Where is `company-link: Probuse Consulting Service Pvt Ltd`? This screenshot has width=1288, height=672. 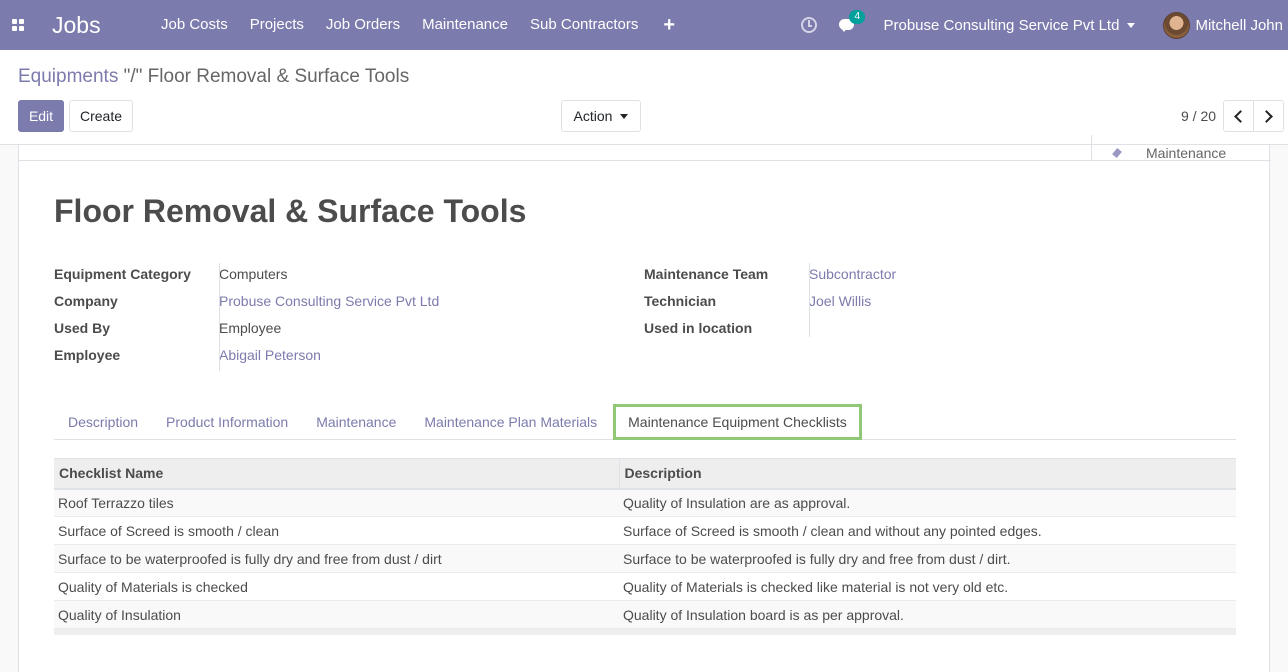 company-link: Probuse Consulting Service Pvt Ltd is located at coordinates (329, 301).